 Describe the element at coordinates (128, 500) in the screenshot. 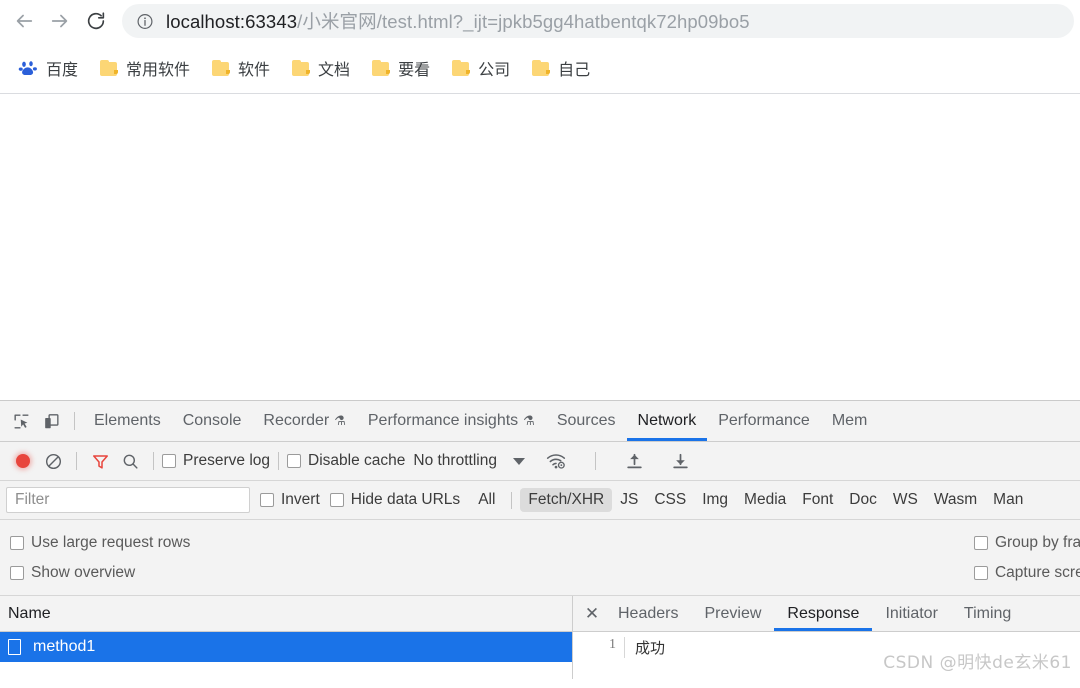

I see `filter-input: Filter` at that location.